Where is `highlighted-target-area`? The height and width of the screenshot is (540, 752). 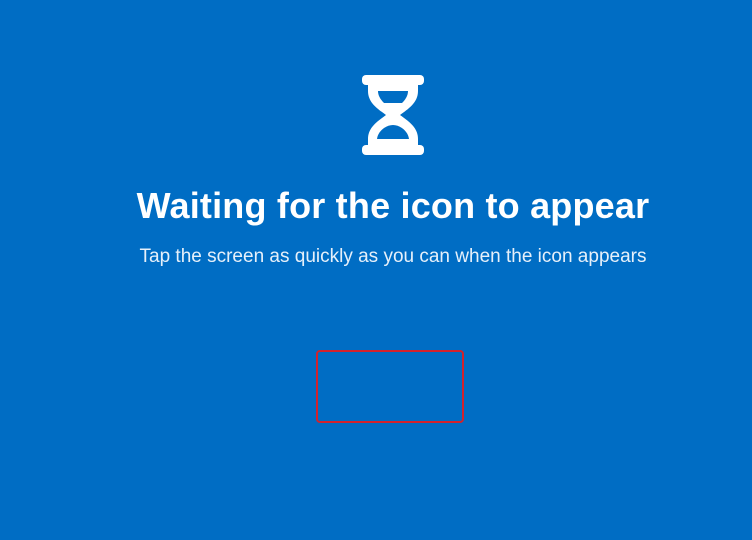
highlighted-target-area is located at coordinates (390, 386).